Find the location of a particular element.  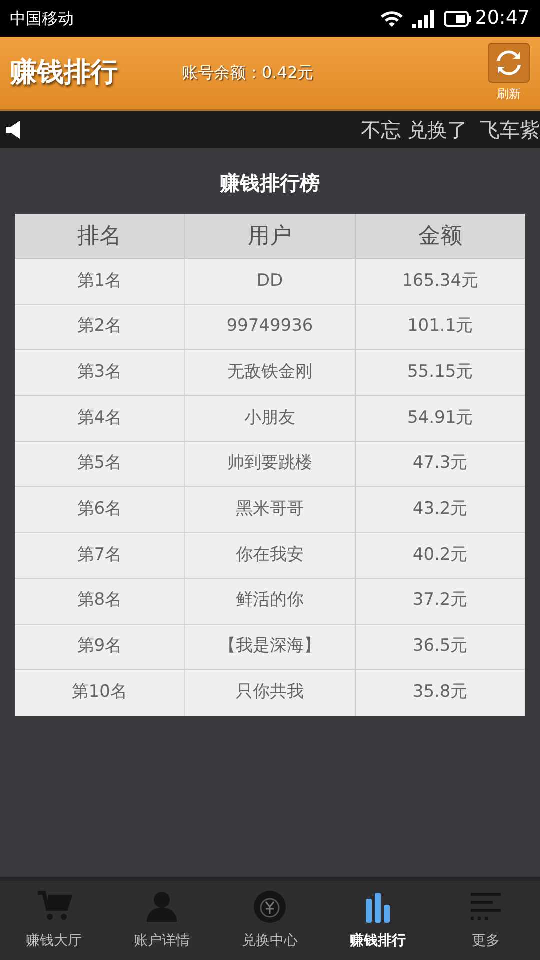

battery-icon is located at coordinates (458, 18).